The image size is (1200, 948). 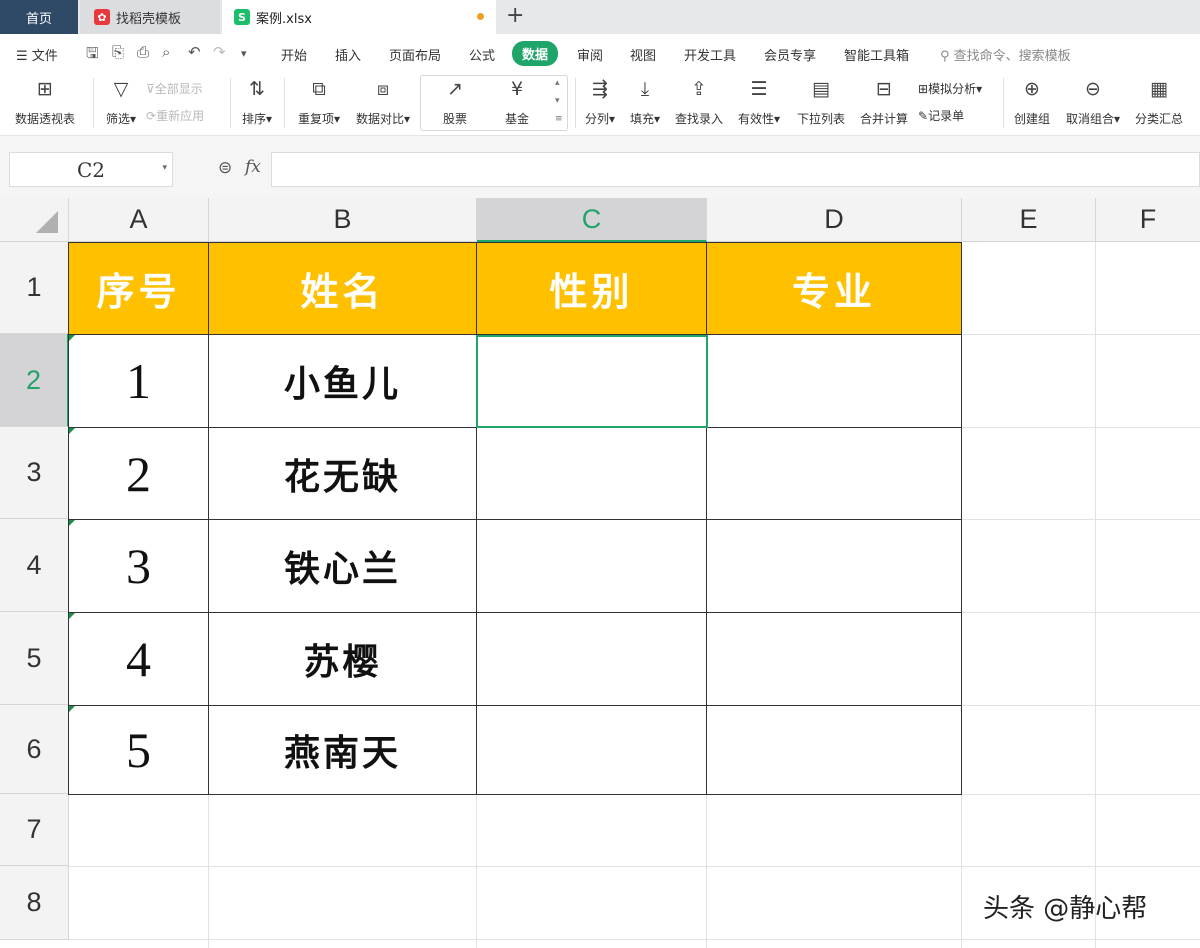 I want to click on row-header-8: 8, so click(x=34, y=903).